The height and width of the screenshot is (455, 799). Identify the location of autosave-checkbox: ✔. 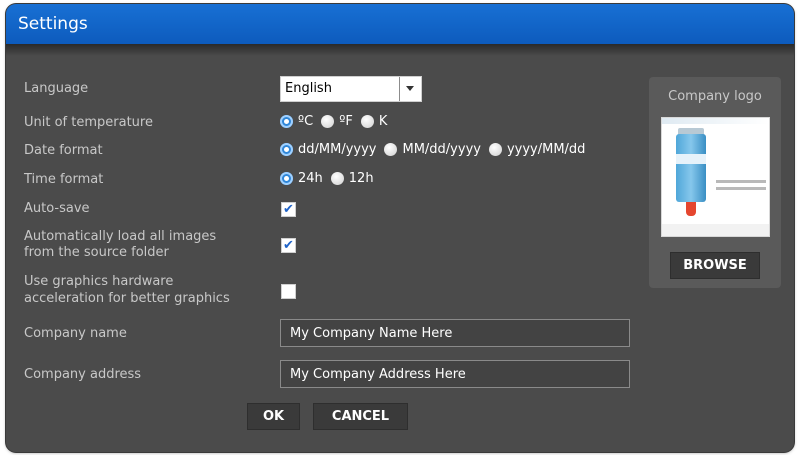
(288, 209).